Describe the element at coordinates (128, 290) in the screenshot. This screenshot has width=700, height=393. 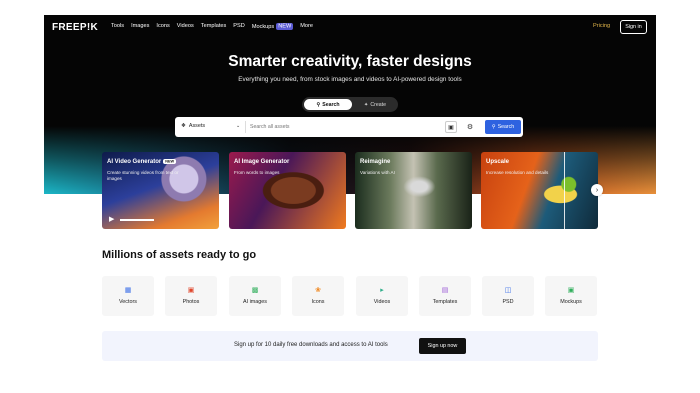
I see `vectors-icon: ▦` at that location.